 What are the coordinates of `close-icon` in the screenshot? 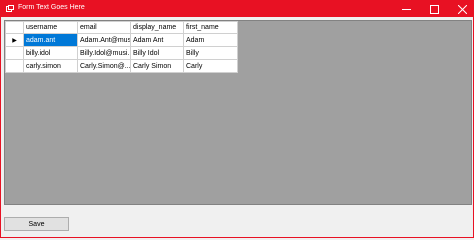 It's located at (462, 9).